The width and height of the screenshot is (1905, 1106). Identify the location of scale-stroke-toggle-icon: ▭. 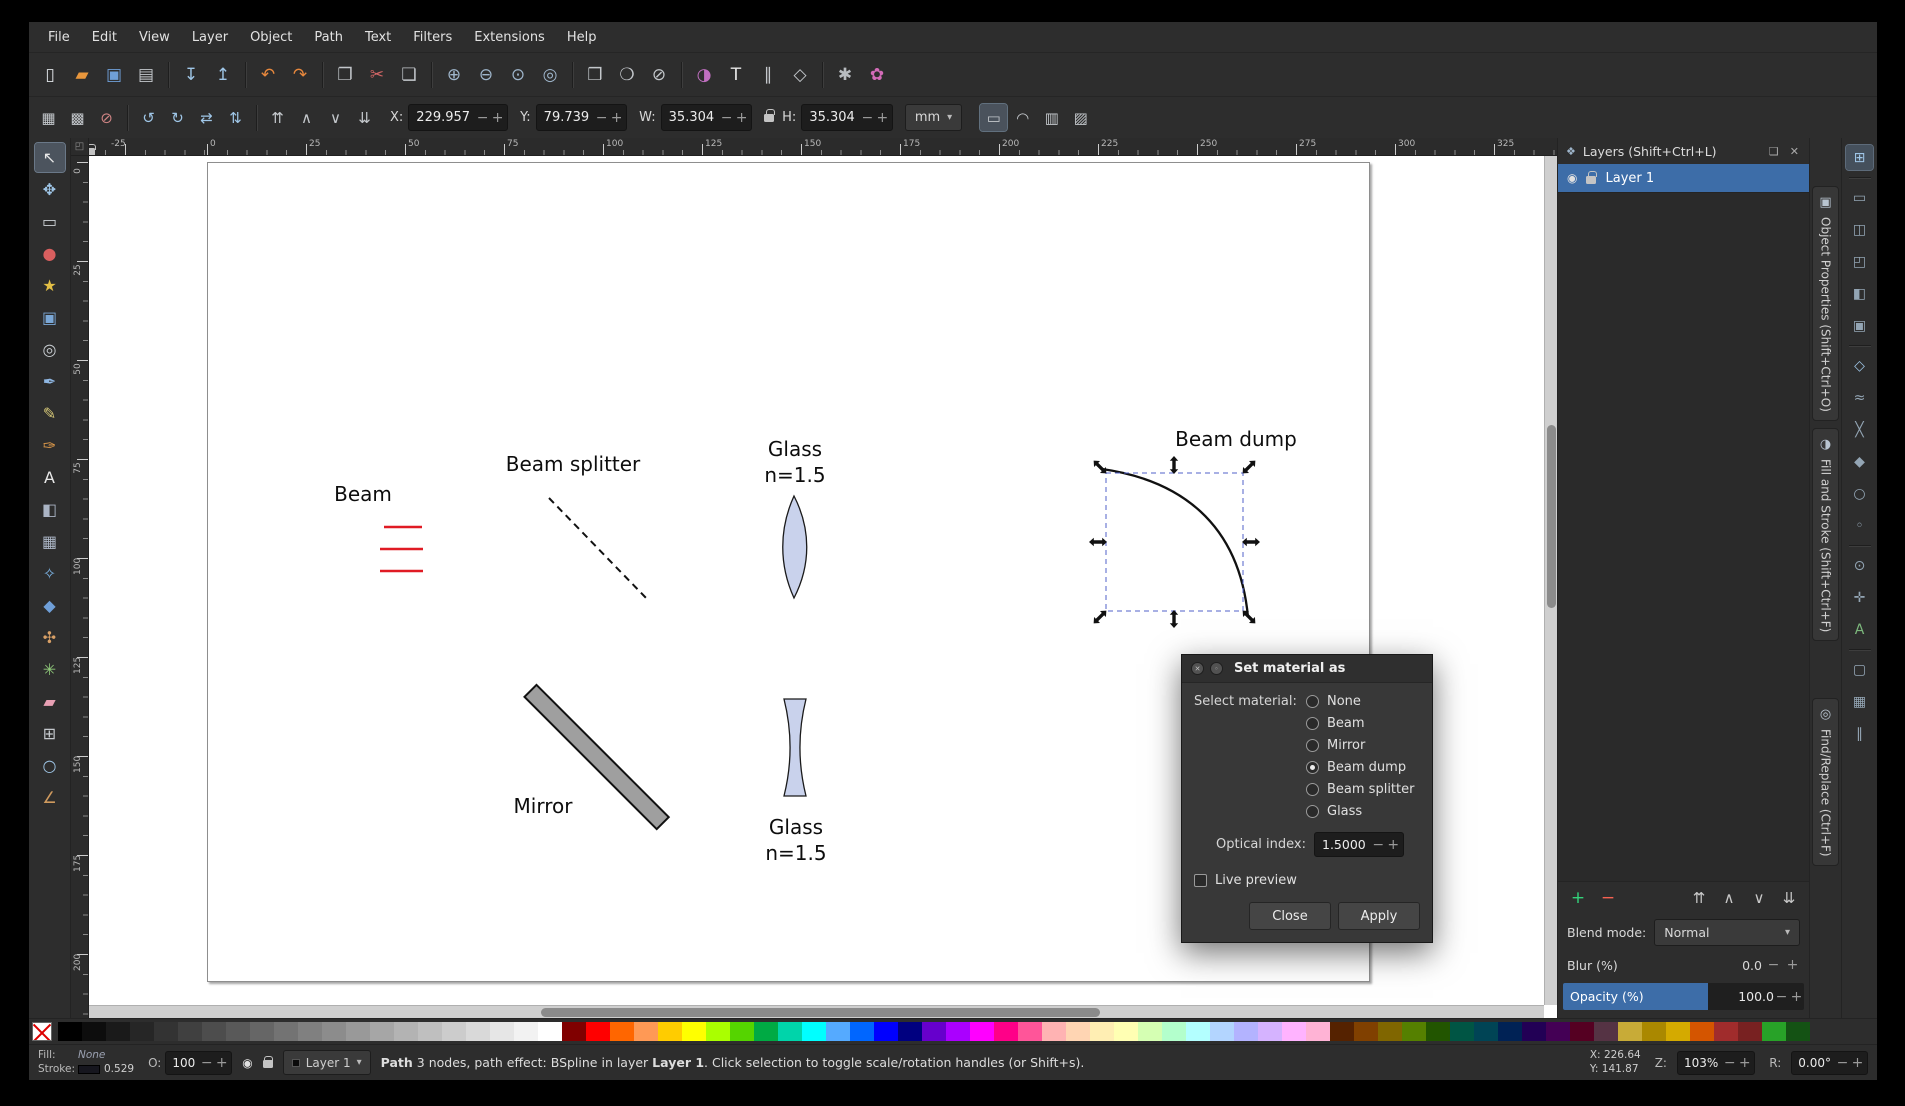
(994, 117).